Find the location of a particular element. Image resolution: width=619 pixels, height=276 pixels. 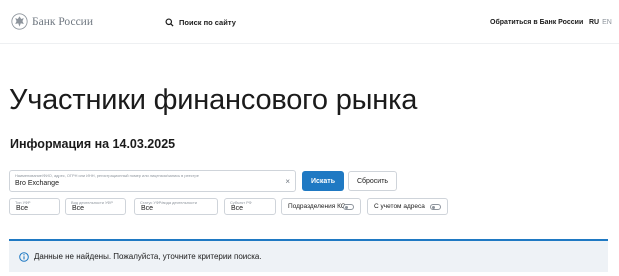

site-search-link: Поиск по сайту is located at coordinates (200, 22).